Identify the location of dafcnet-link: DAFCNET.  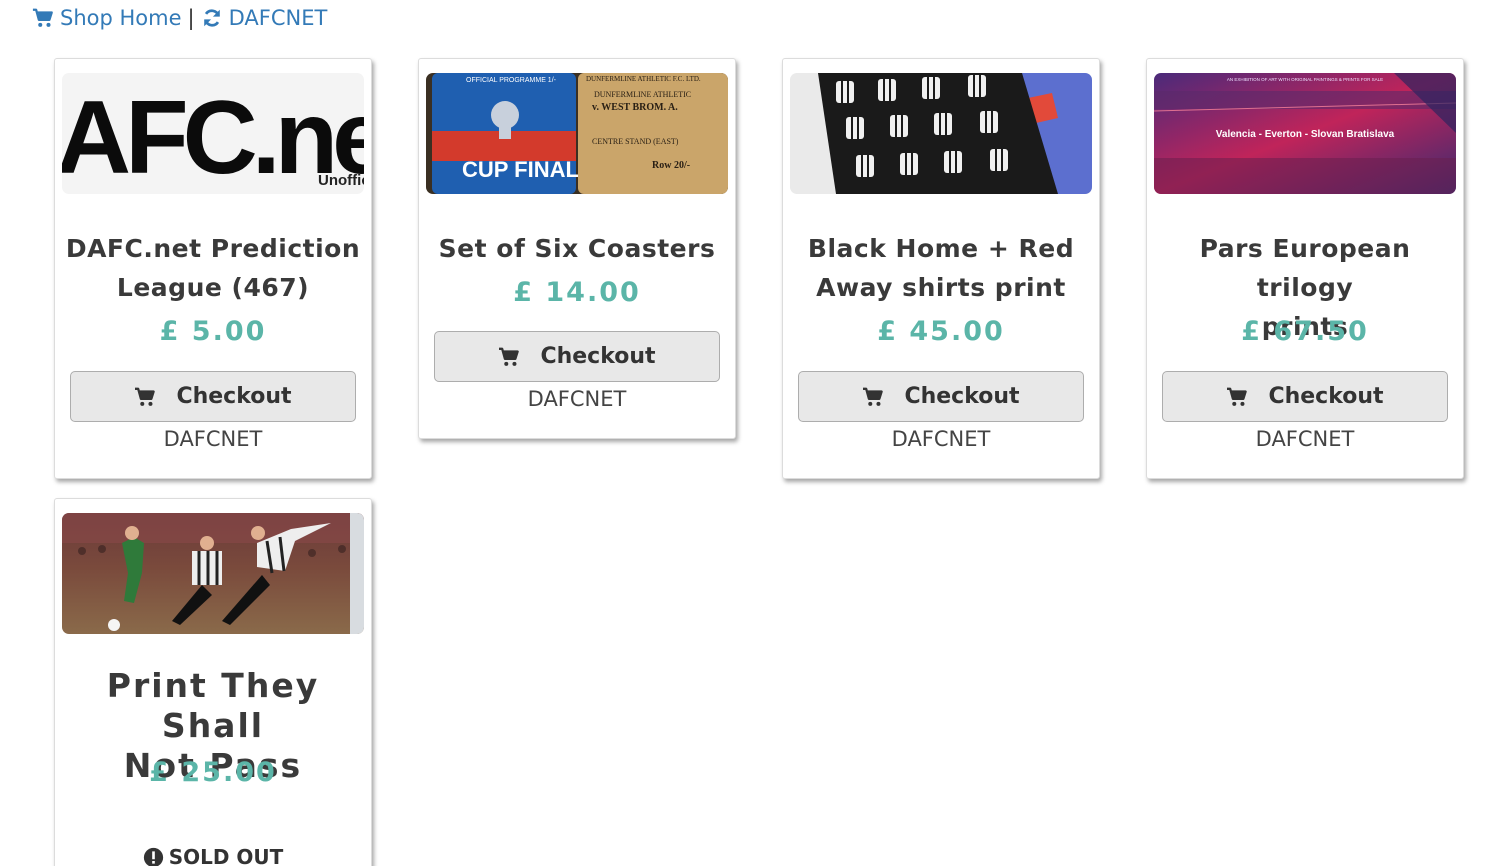
(264, 18).